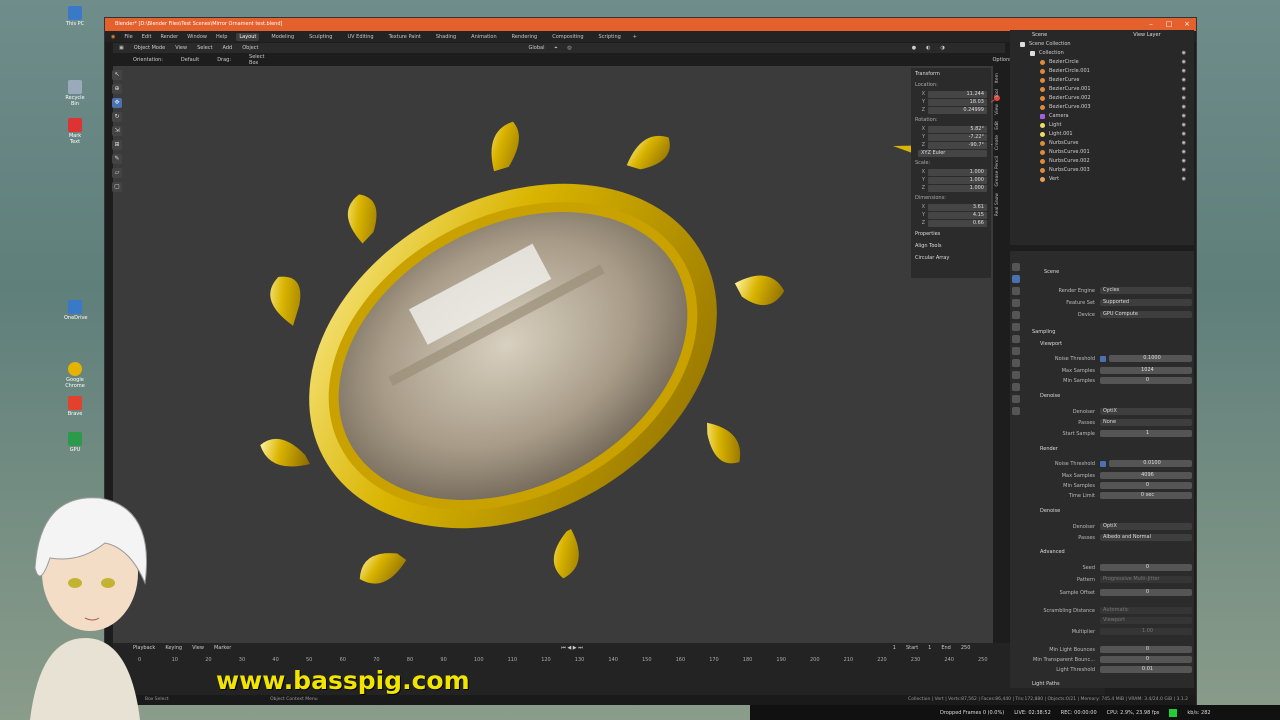 The height and width of the screenshot is (720, 1280). I want to click on scene-select: Scene, so click(1039, 35).